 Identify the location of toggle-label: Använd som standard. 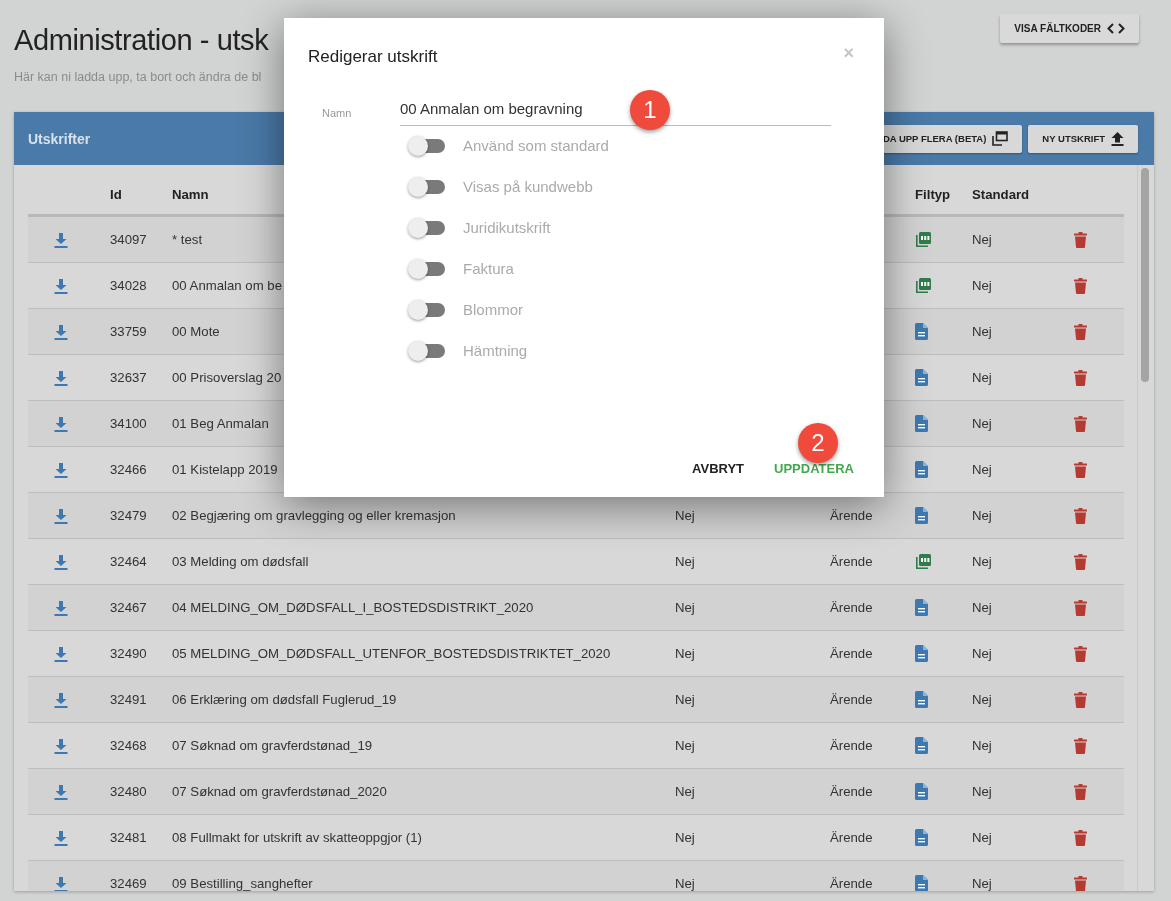
(536, 145).